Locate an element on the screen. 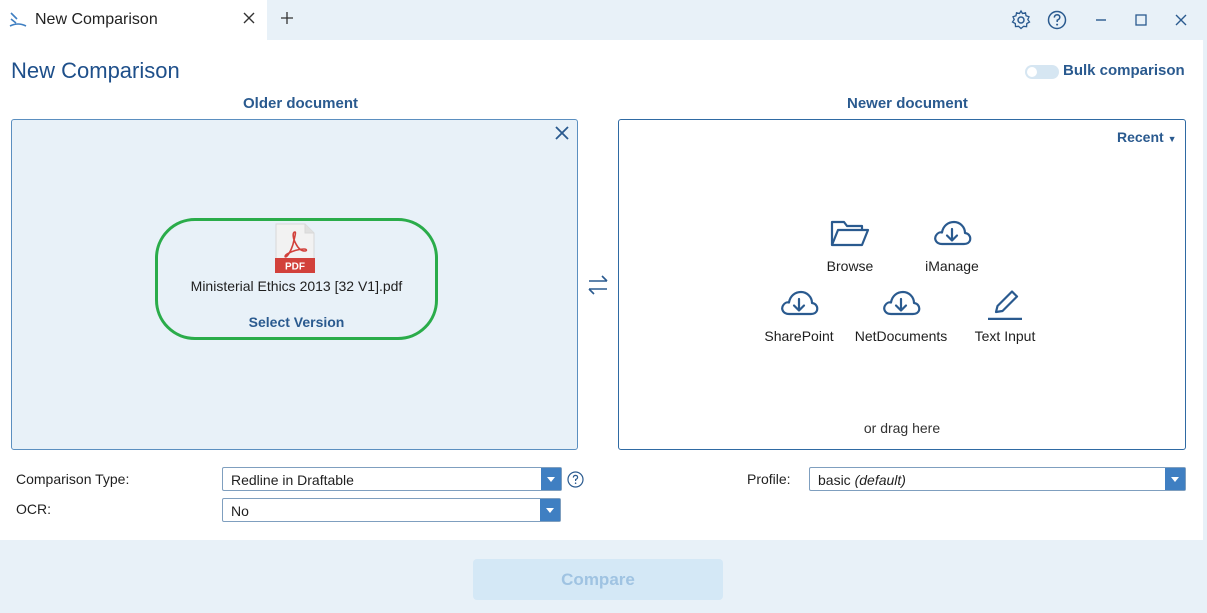 The width and height of the screenshot is (1207, 613). tab-title: New Comparison is located at coordinates (96, 19).